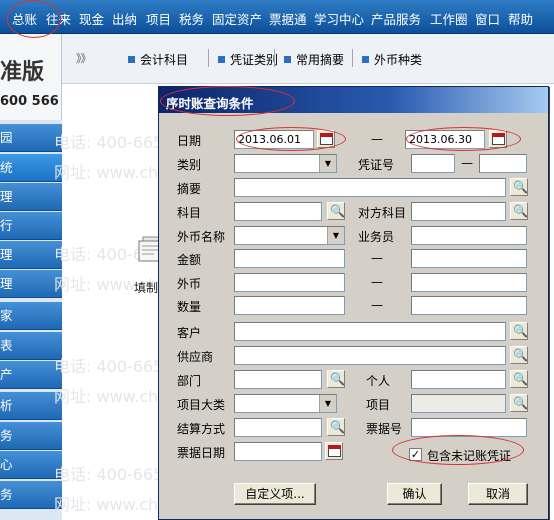 This screenshot has width=554, height=520. What do you see at coordinates (414, 494) in the screenshot?
I see `confirm-button: 确认` at bounding box center [414, 494].